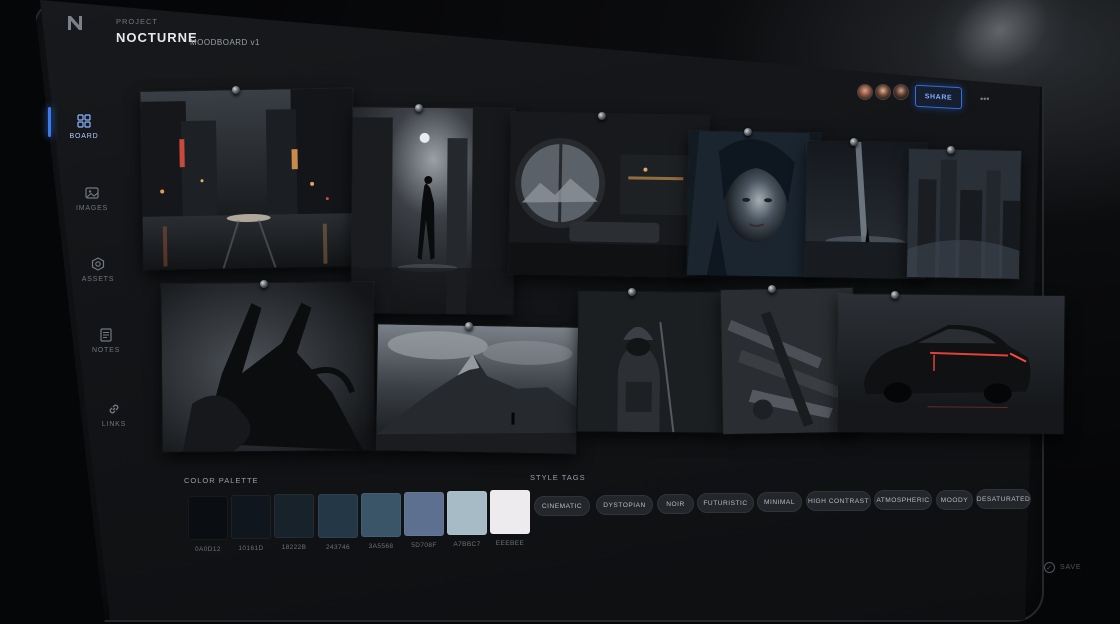  What do you see at coordinates (114, 424) in the screenshot?
I see `sidebar-item-label: LINKS` at bounding box center [114, 424].